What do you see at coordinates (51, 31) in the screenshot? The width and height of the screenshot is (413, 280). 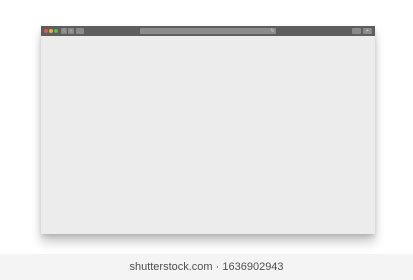 I see `minimize-window-button` at bounding box center [51, 31].